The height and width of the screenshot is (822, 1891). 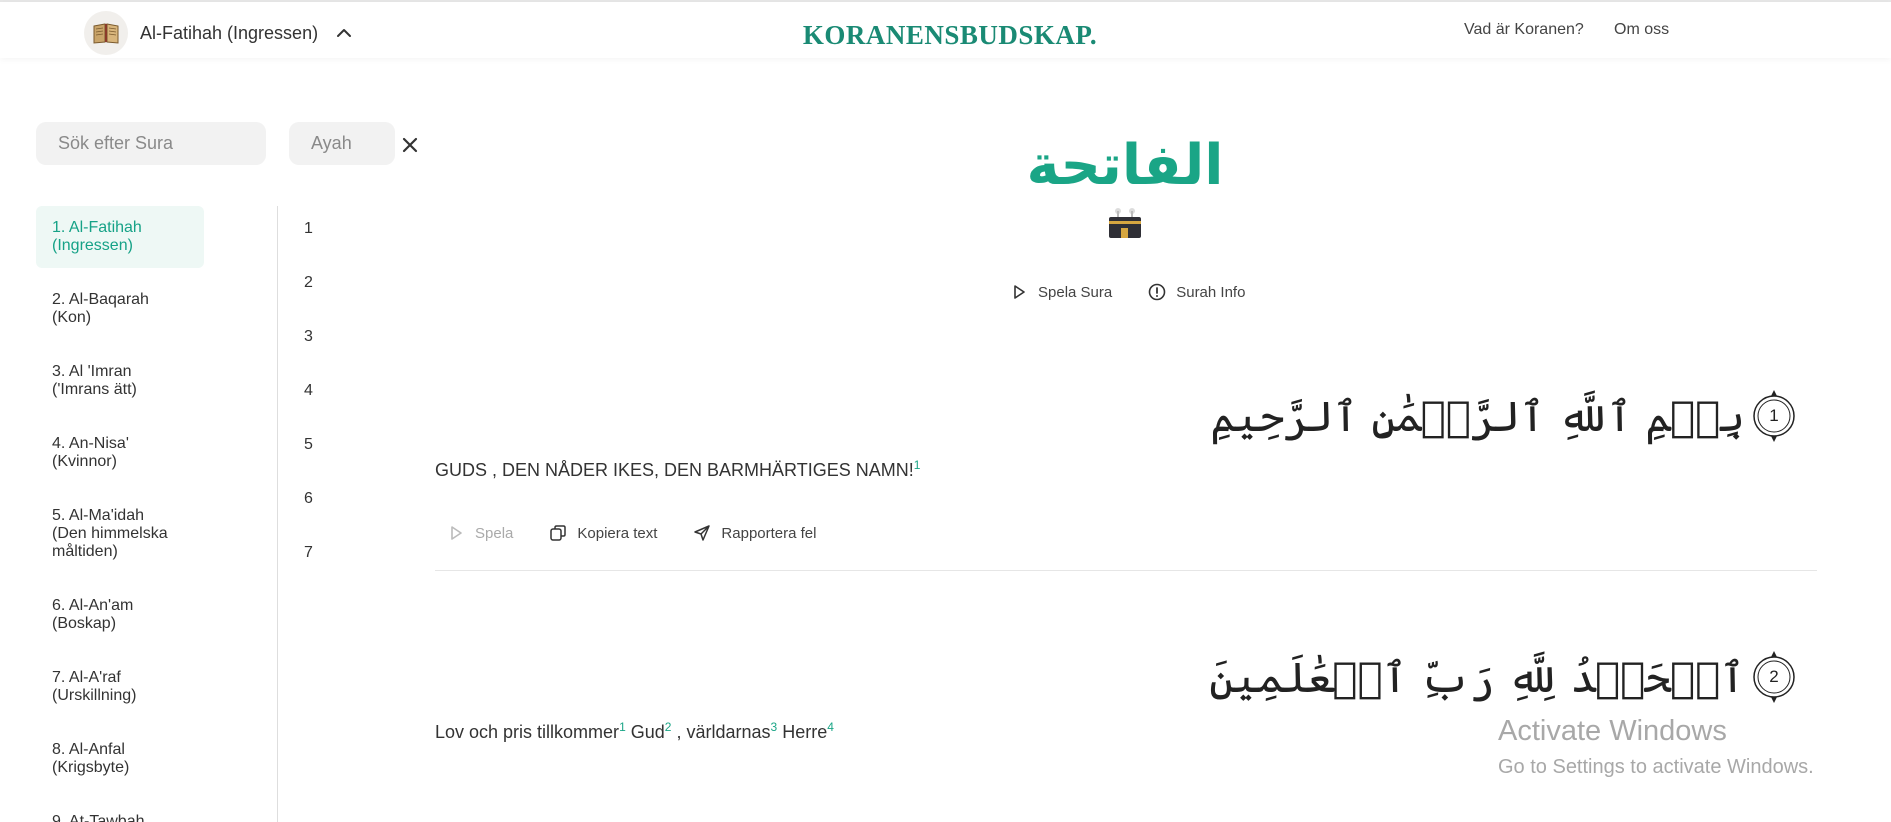 I want to click on play-surah-button: Spela Sura, so click(x=1061, y=292).